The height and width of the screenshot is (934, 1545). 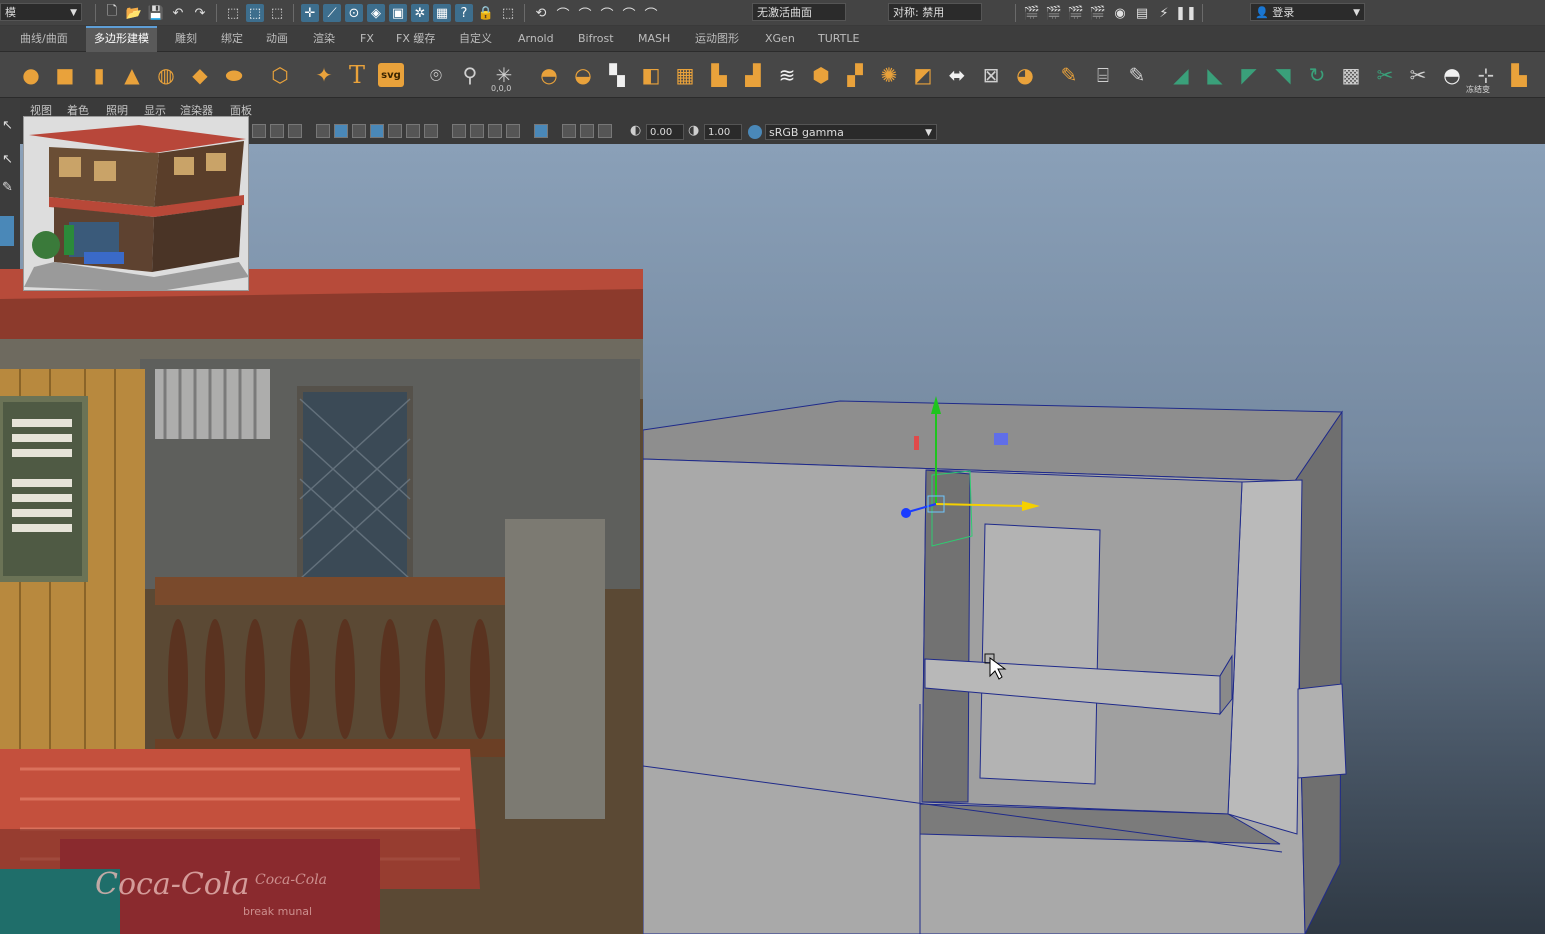 What do you see at coordinates (332, 13) in the screenshot?
I see `snap-curve-icon: ⟋` at bounding box center [332, 13].